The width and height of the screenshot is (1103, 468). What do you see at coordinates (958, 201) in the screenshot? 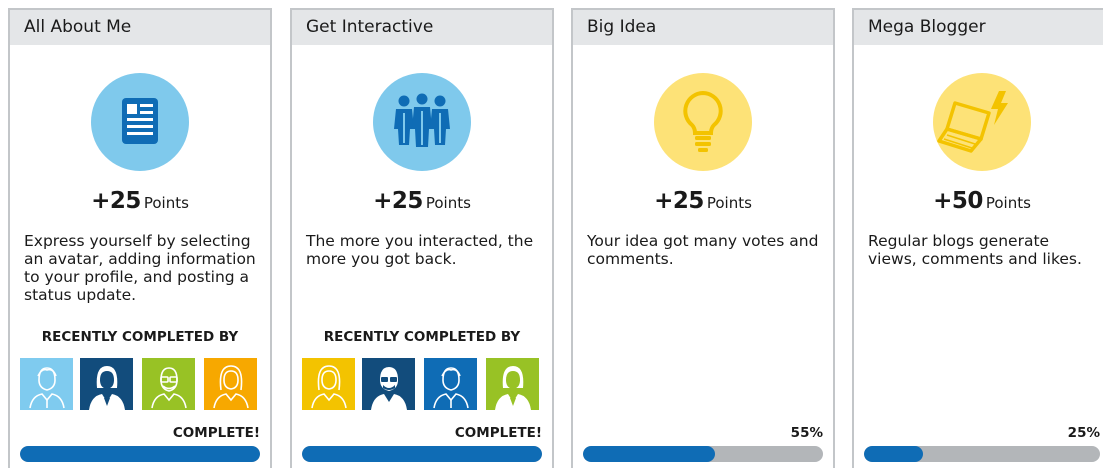
I see `points-value: +50` at bounding box center [958, 201].